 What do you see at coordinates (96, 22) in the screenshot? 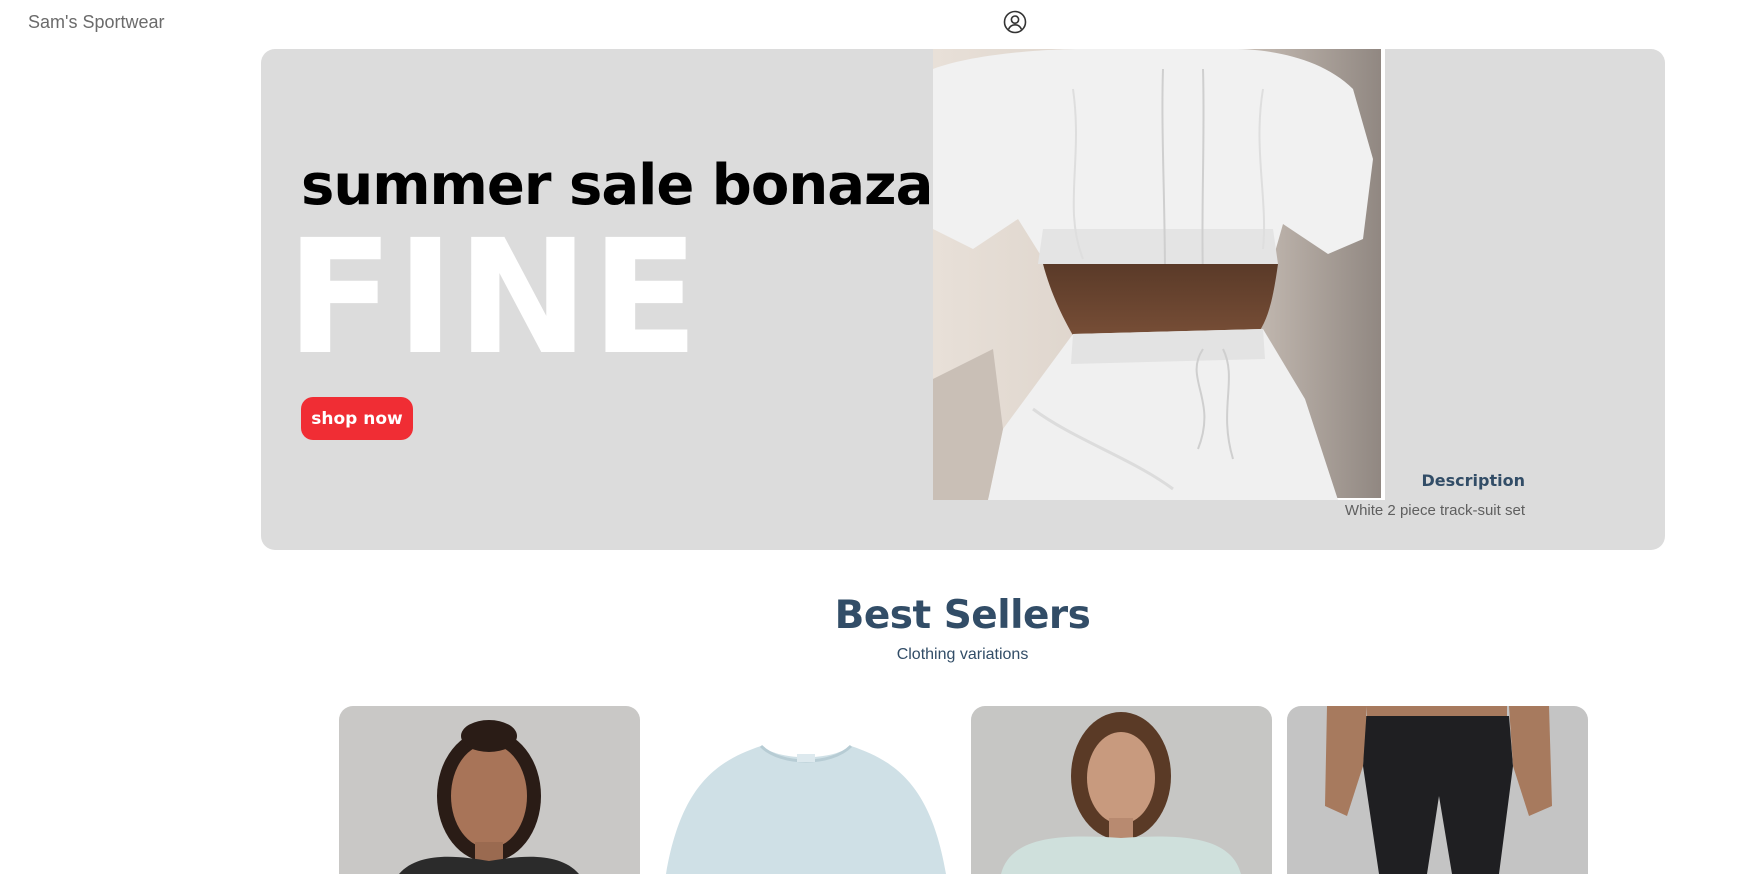
I see `brand-logo-link: Sam's Sportwear` at bounding box center [96, 22].